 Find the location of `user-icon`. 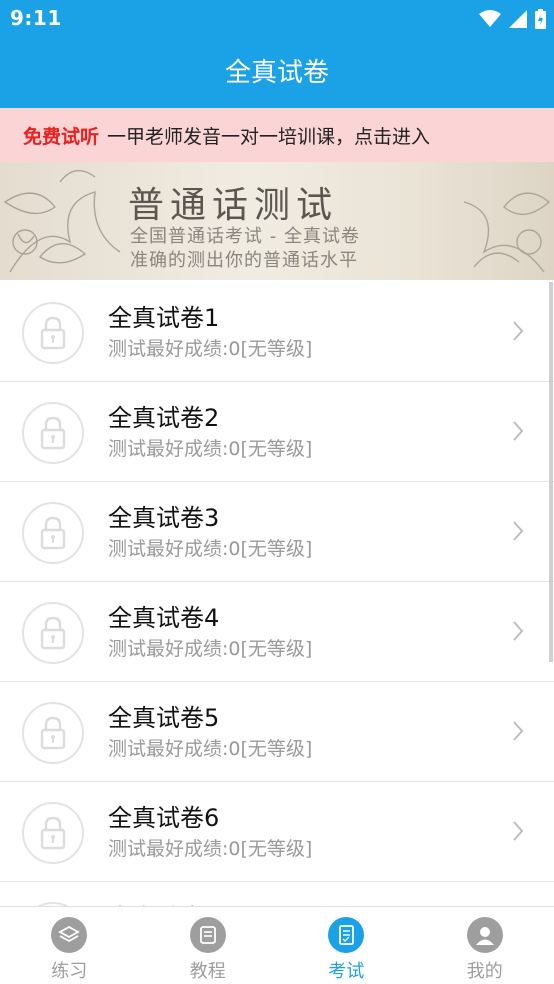

user-icon is located at coordinates (484, 935).